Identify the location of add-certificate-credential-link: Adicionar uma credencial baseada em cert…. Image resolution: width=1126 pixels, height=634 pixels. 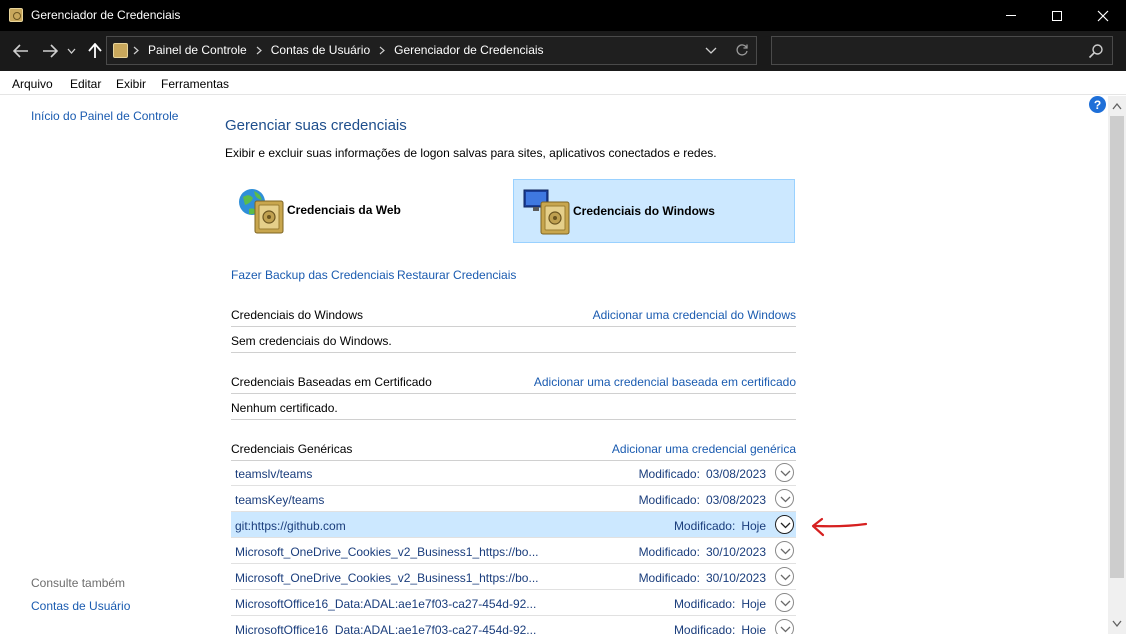
(665, 382).